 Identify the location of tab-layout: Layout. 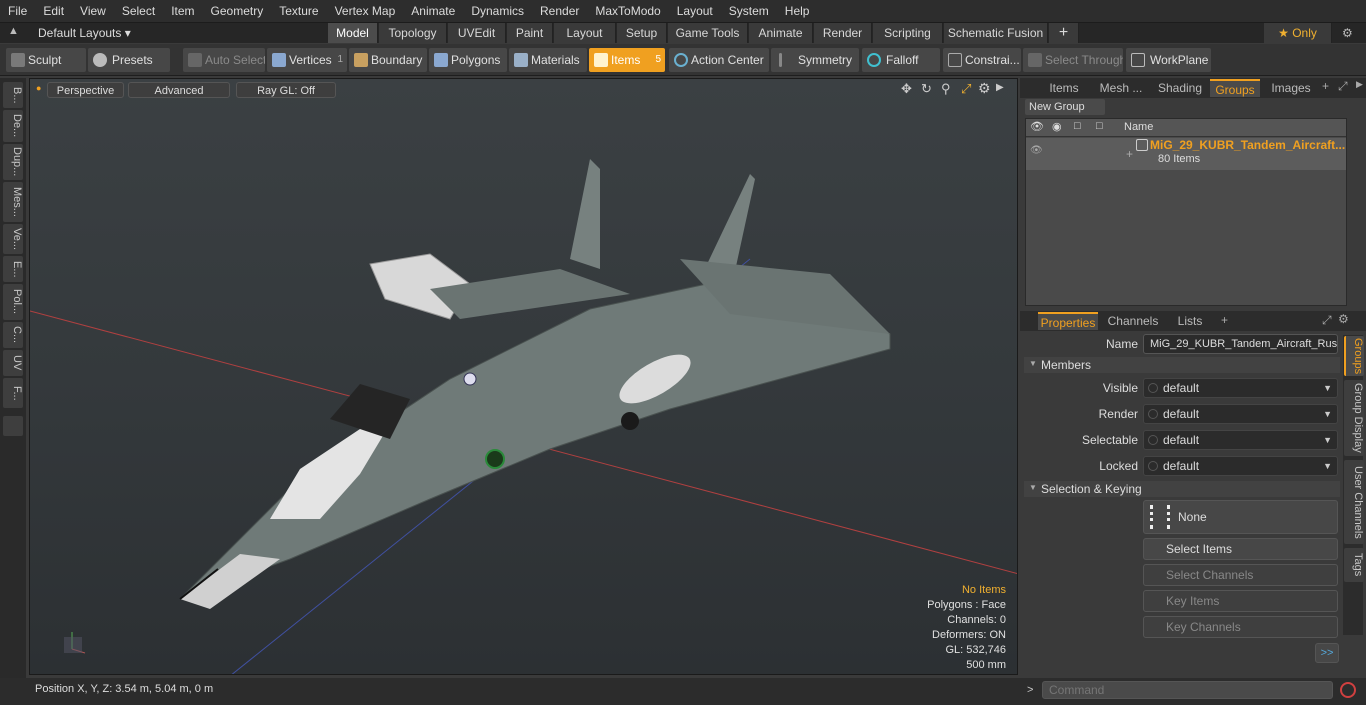
(585, 33).